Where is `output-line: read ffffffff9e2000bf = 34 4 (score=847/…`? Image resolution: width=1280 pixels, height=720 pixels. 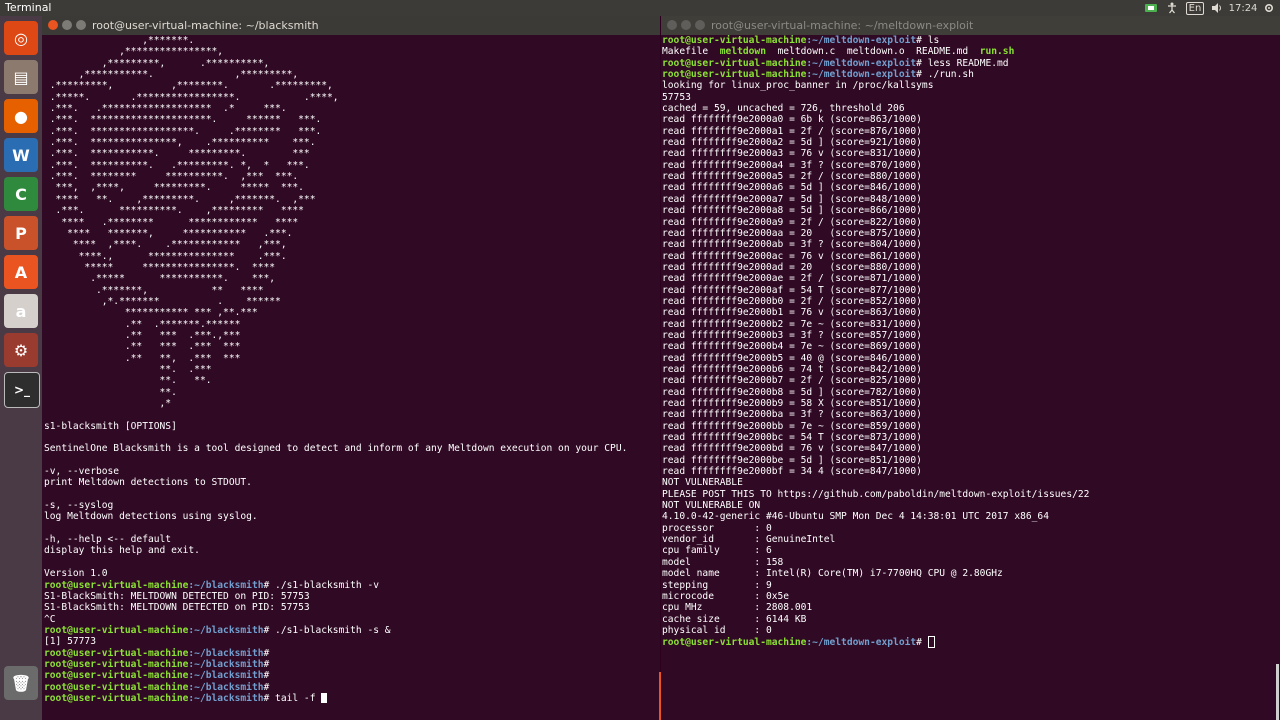 output-line: read ffffffff9e2000bf = 34 4 (score=847/… is located at coordinates (792, 472).